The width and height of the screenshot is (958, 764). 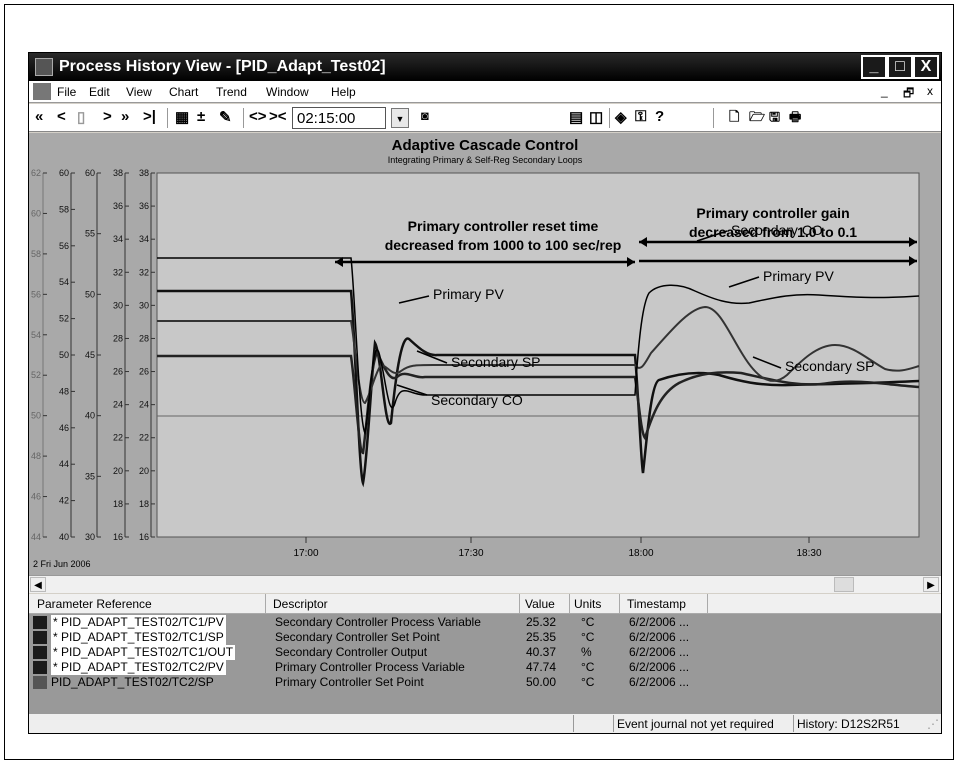 What do you see at coordinates (576, 117) in the screenshot?
I see `horizontal-split-icon: ▤` at bounding box center [576, 117].